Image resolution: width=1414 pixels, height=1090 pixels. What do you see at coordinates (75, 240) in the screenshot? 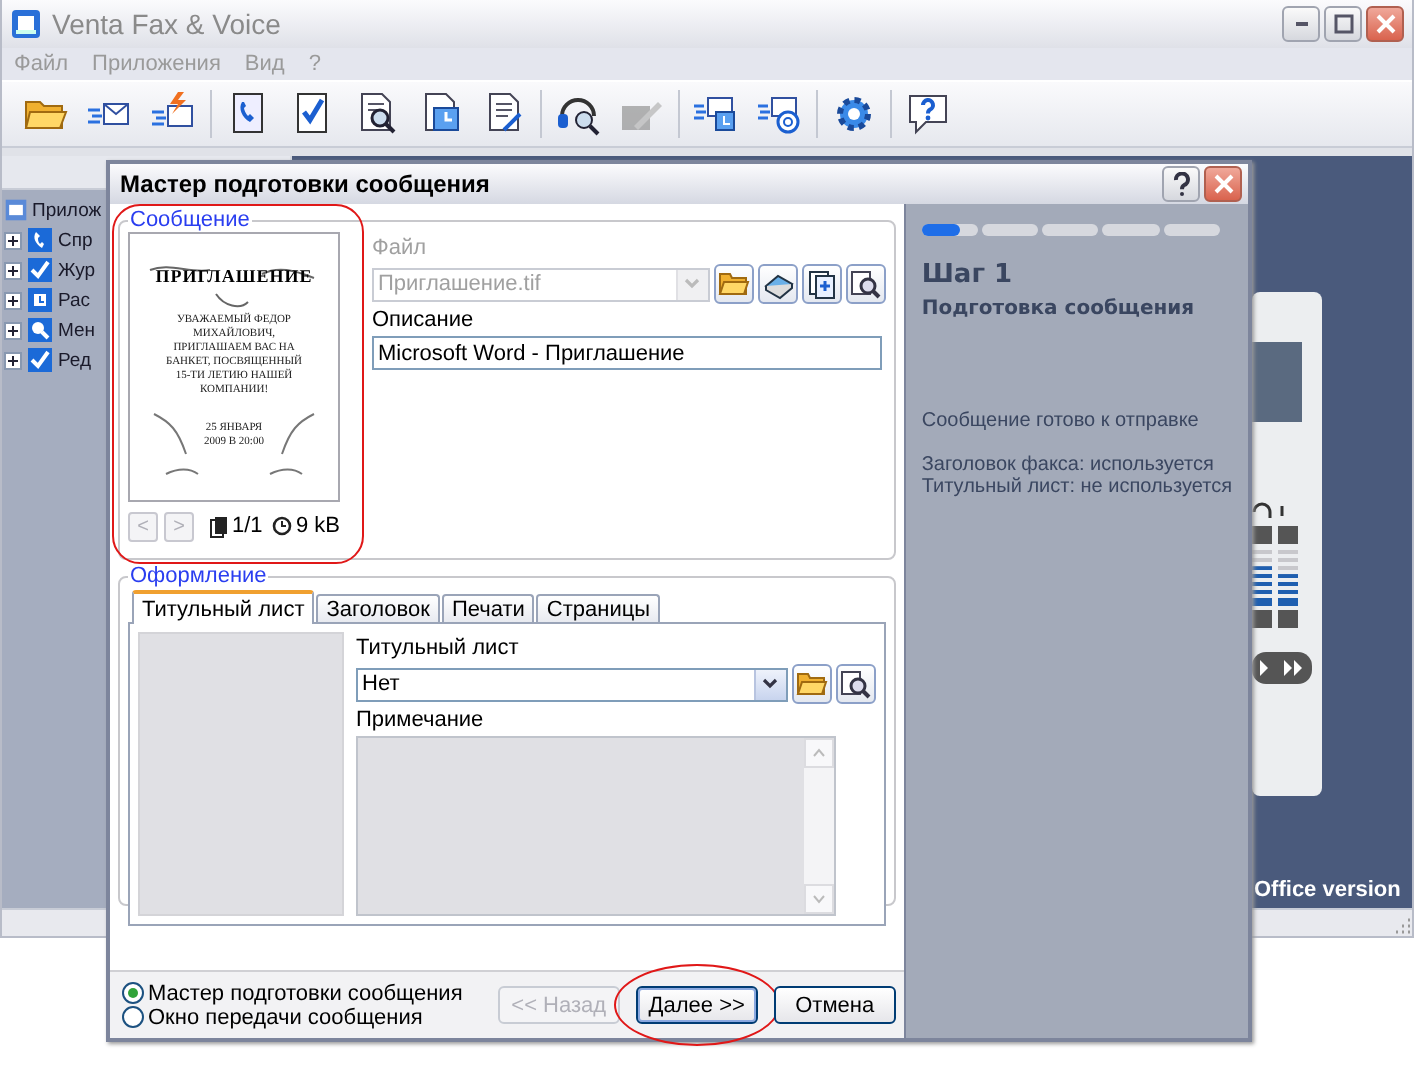
I see `tree-item: Спр` at bounding box center [75, 240].